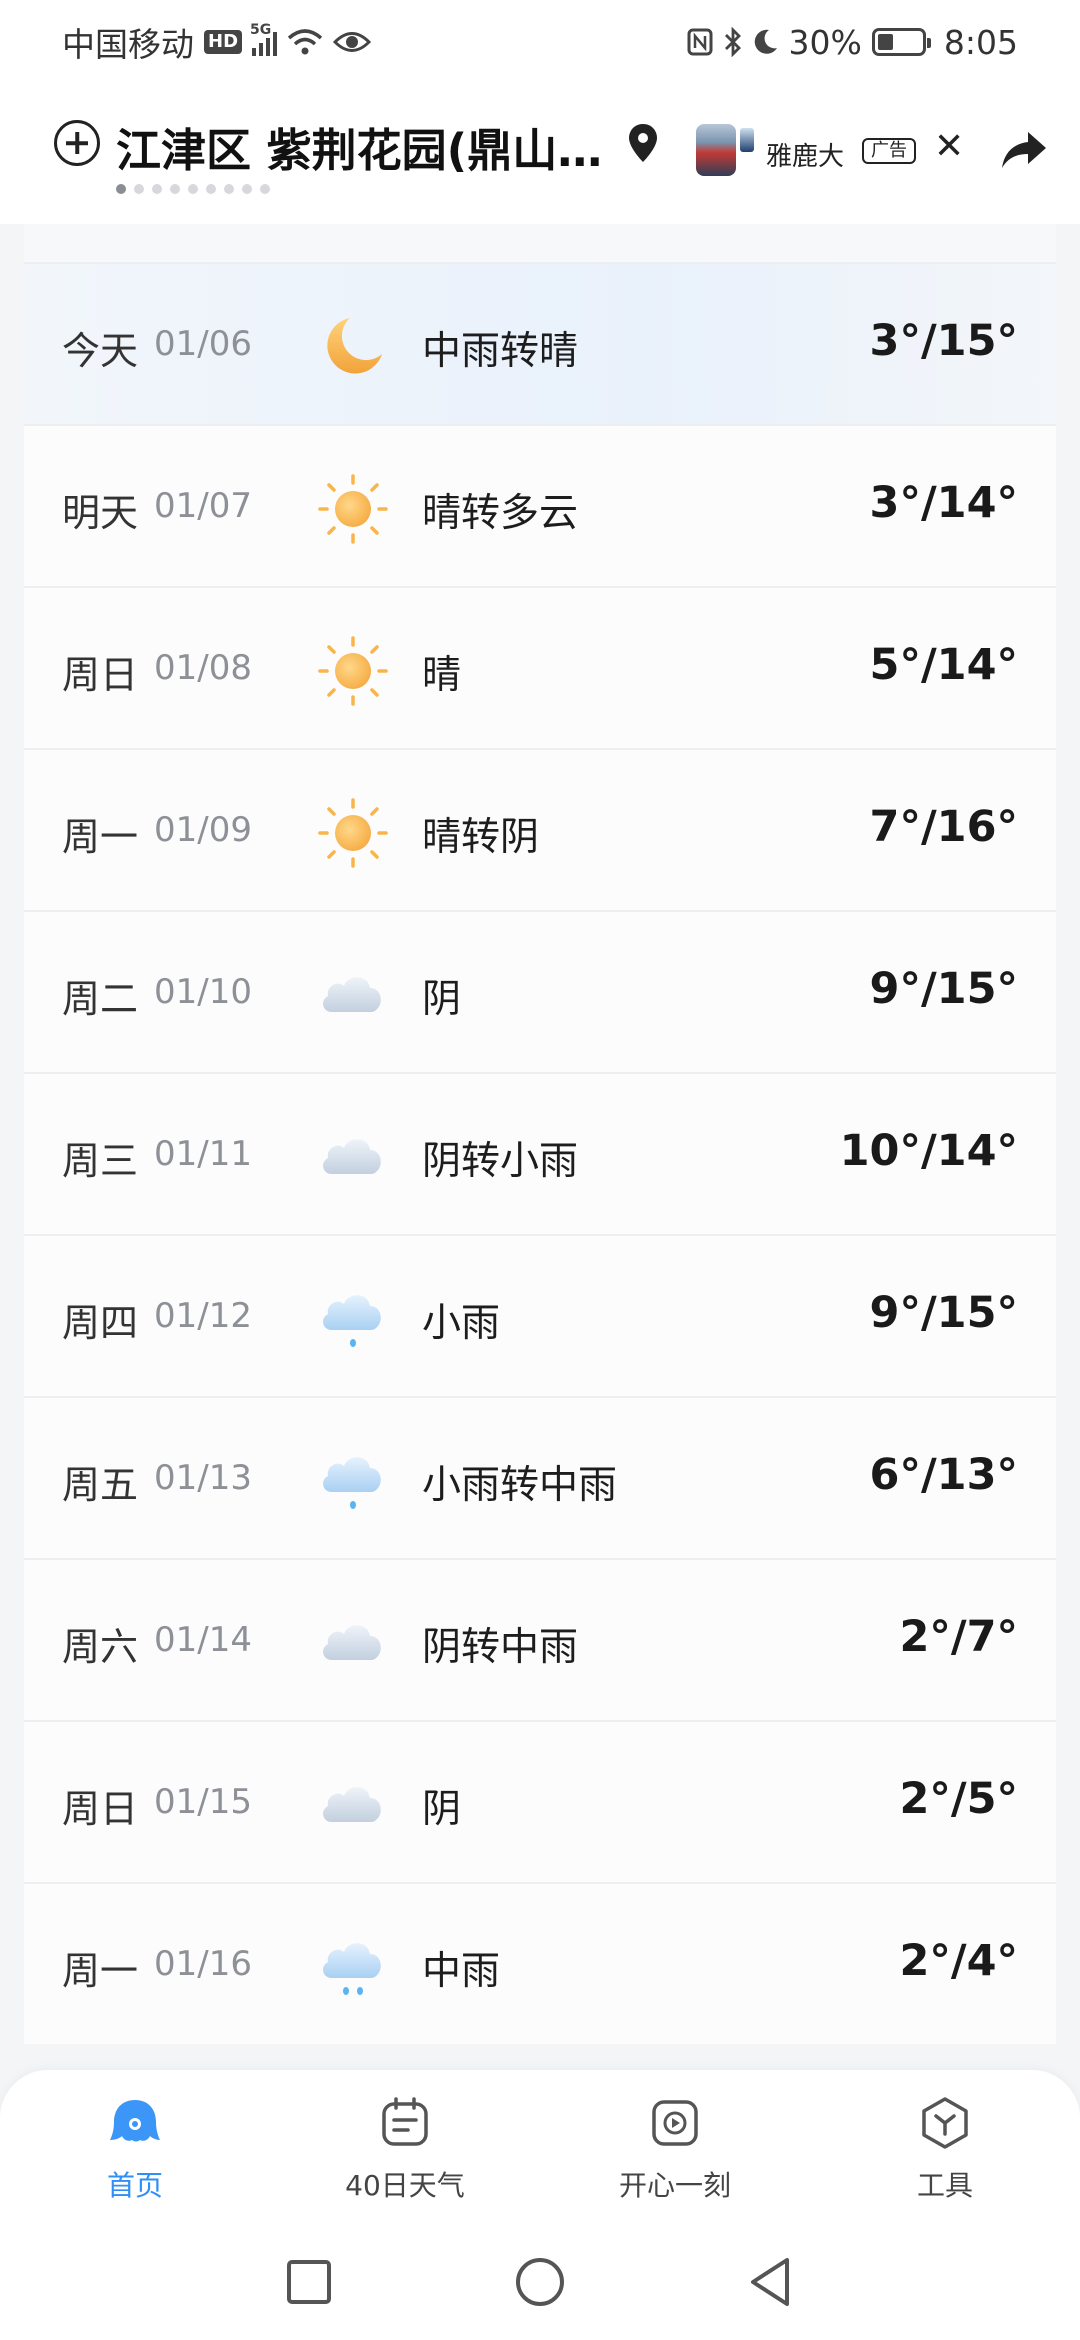 This screenshot has width=1080, height=2340. I want to click on forecast-condition: 阴转中雨, so click(500, 1647).